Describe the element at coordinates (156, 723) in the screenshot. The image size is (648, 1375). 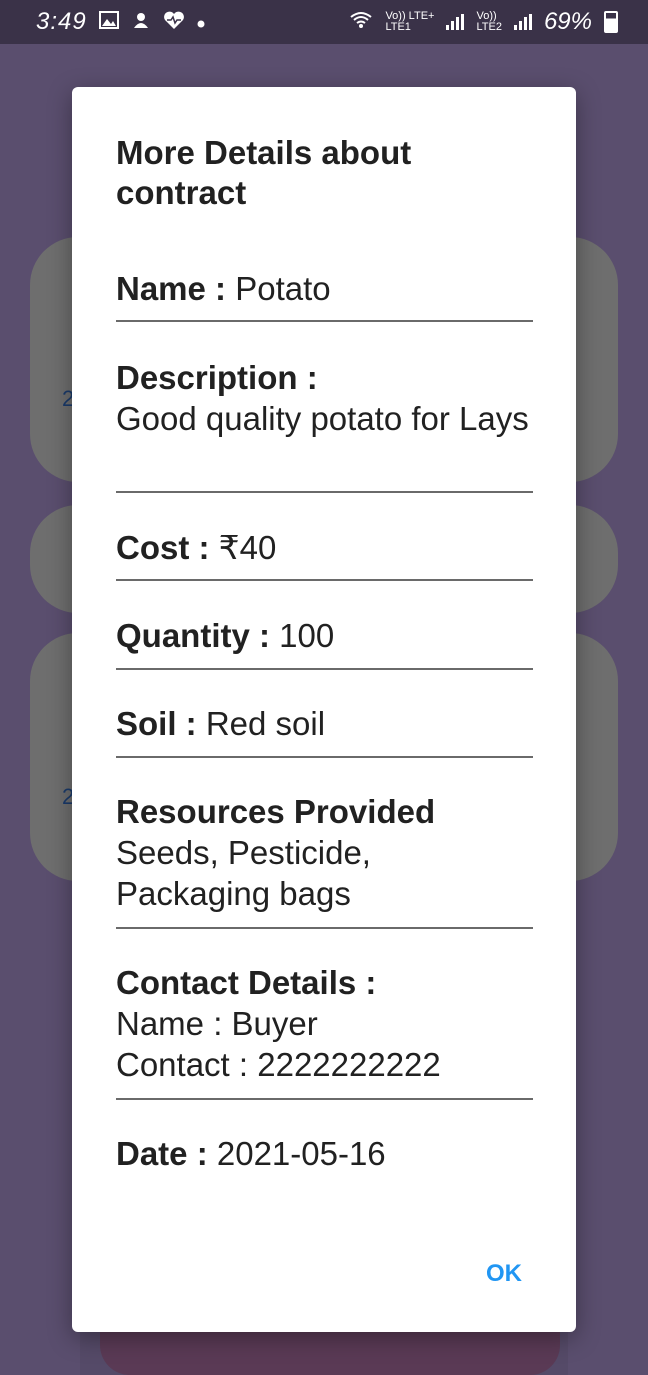
I see `soil-label: Soil :` at that location.